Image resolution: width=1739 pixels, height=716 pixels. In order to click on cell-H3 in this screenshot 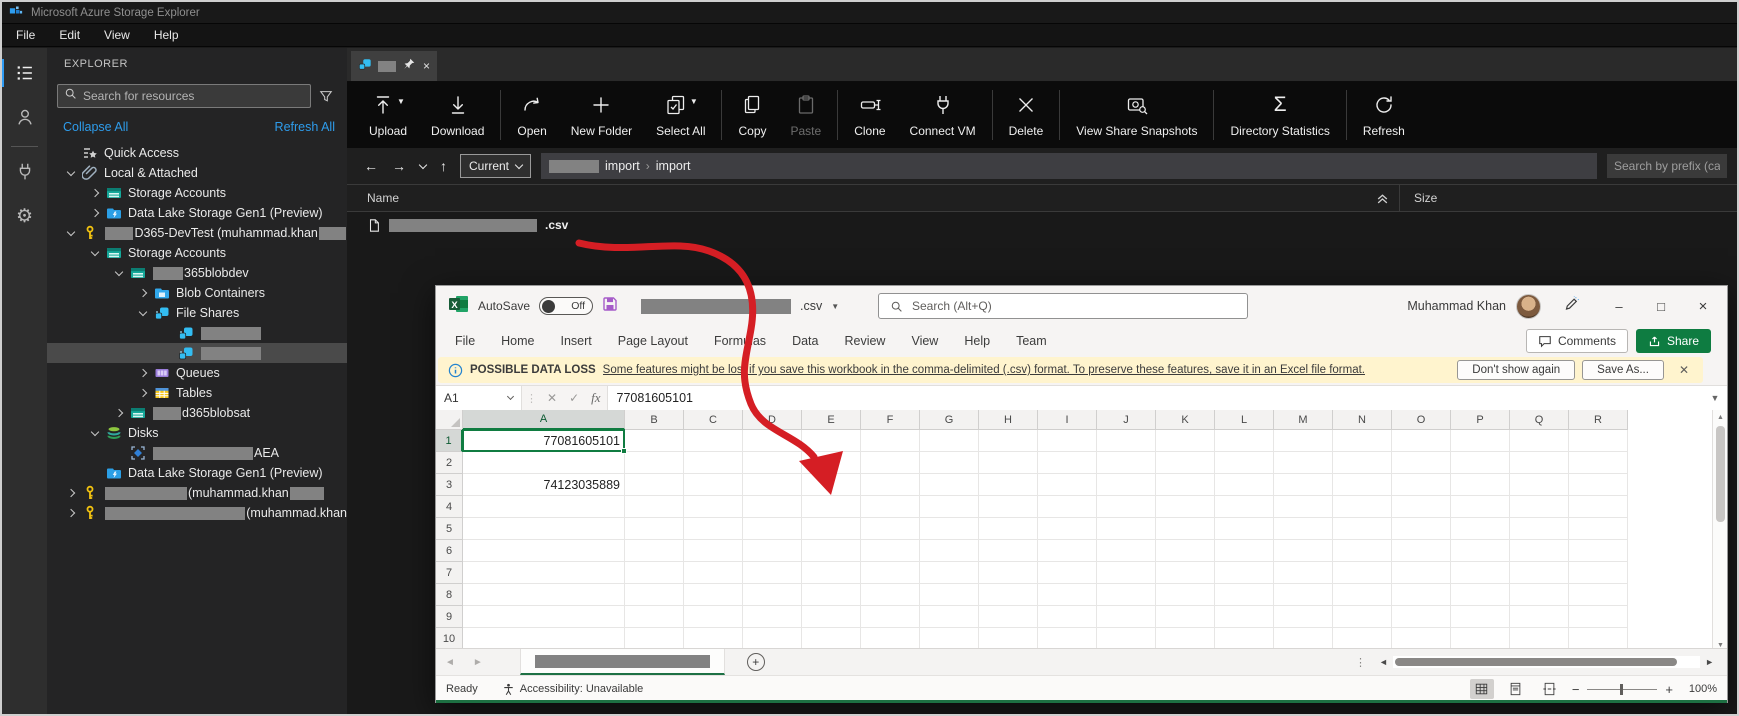, I will do `click(1008, 485)`.